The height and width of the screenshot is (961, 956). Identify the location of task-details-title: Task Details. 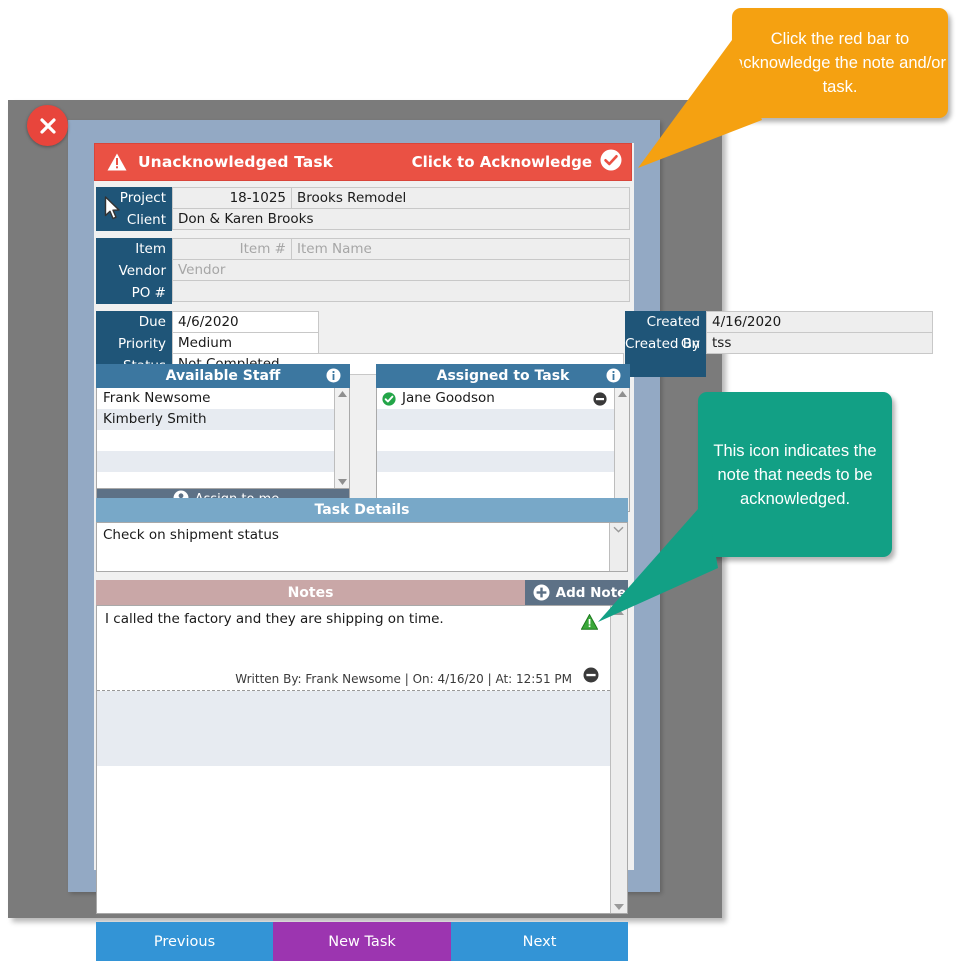
(362, 510).